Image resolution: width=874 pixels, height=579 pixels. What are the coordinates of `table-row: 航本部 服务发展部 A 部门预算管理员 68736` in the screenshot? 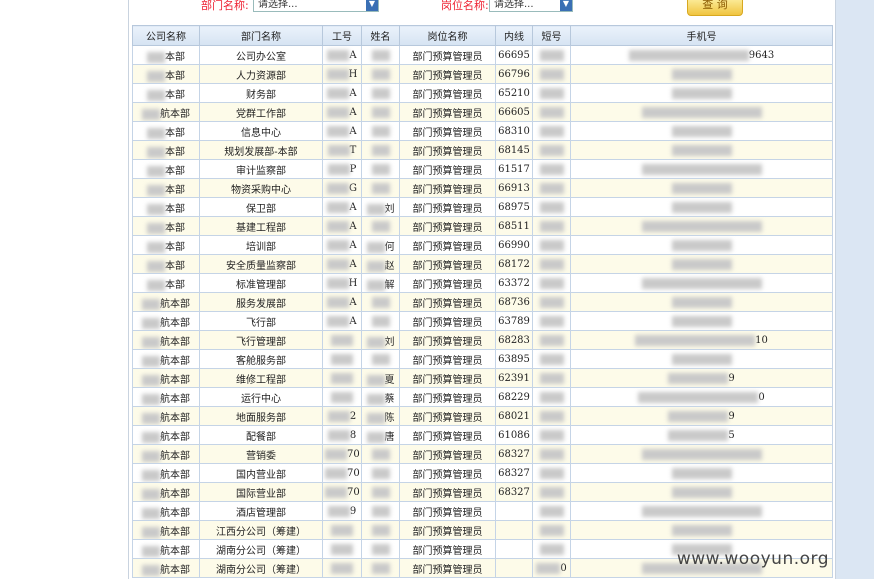 It's located at (482, 302).